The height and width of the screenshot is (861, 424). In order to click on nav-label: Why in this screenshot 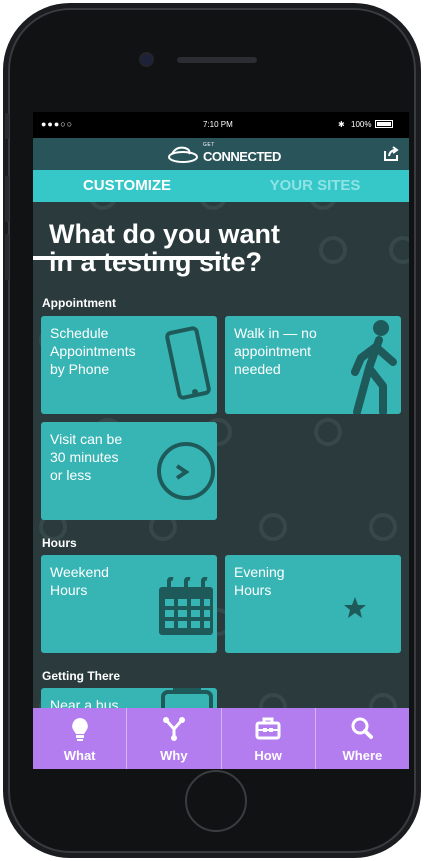, I will do `click(174, 755)`.